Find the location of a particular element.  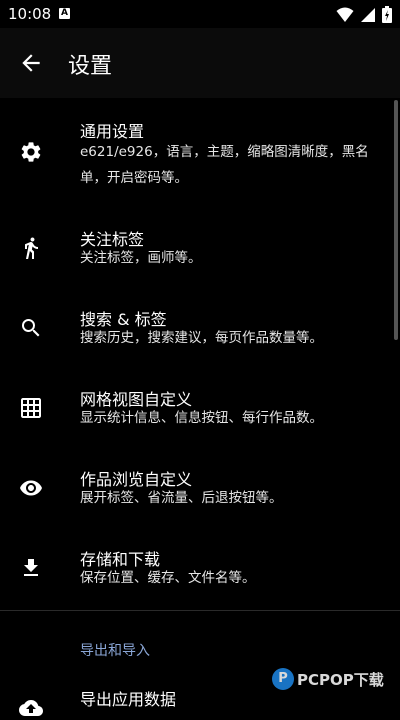

item-subtitle: 搜索历史，搜索建议，每页作品数量等。 is located at coordinates (201, 338).